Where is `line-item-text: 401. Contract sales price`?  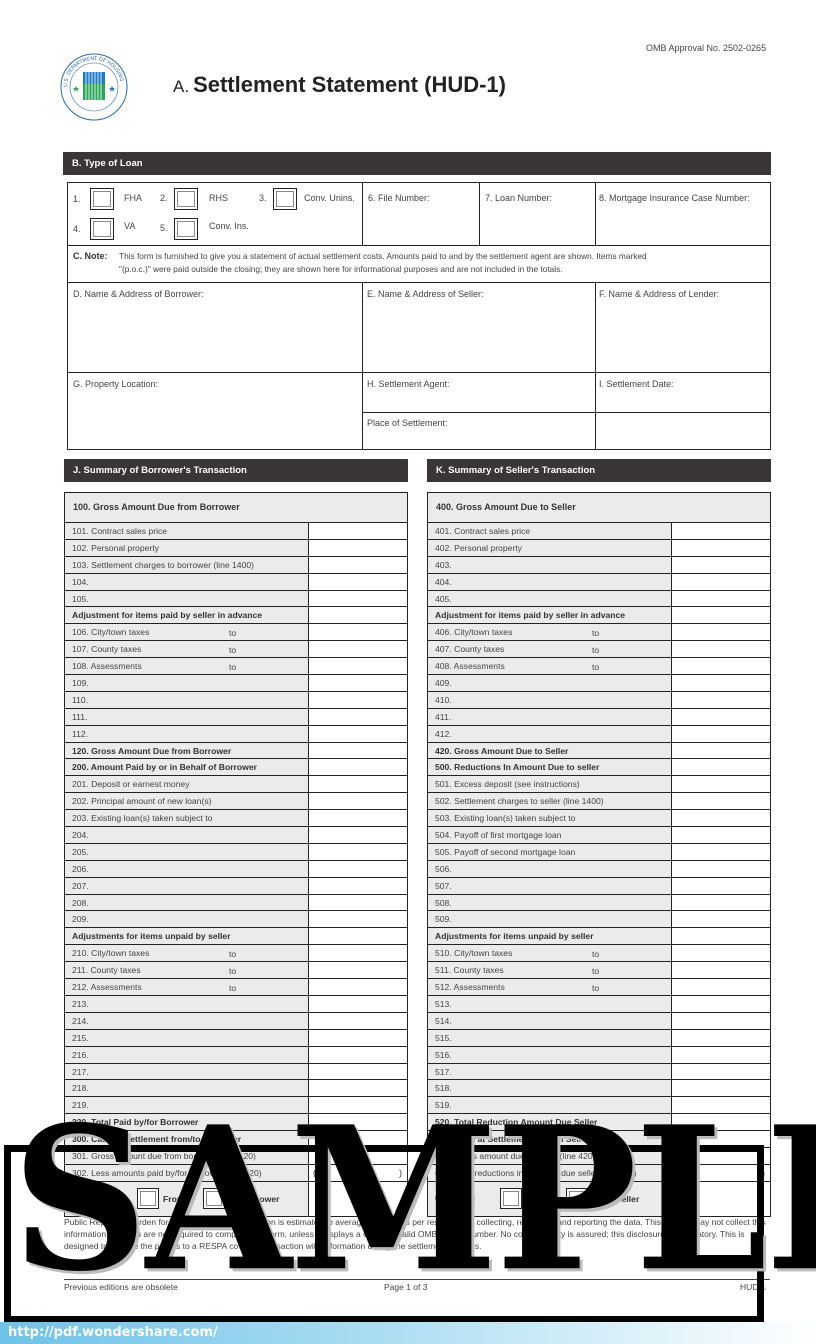 line-item-text: 401. Contract sales price is located at coordinates (483, 531).